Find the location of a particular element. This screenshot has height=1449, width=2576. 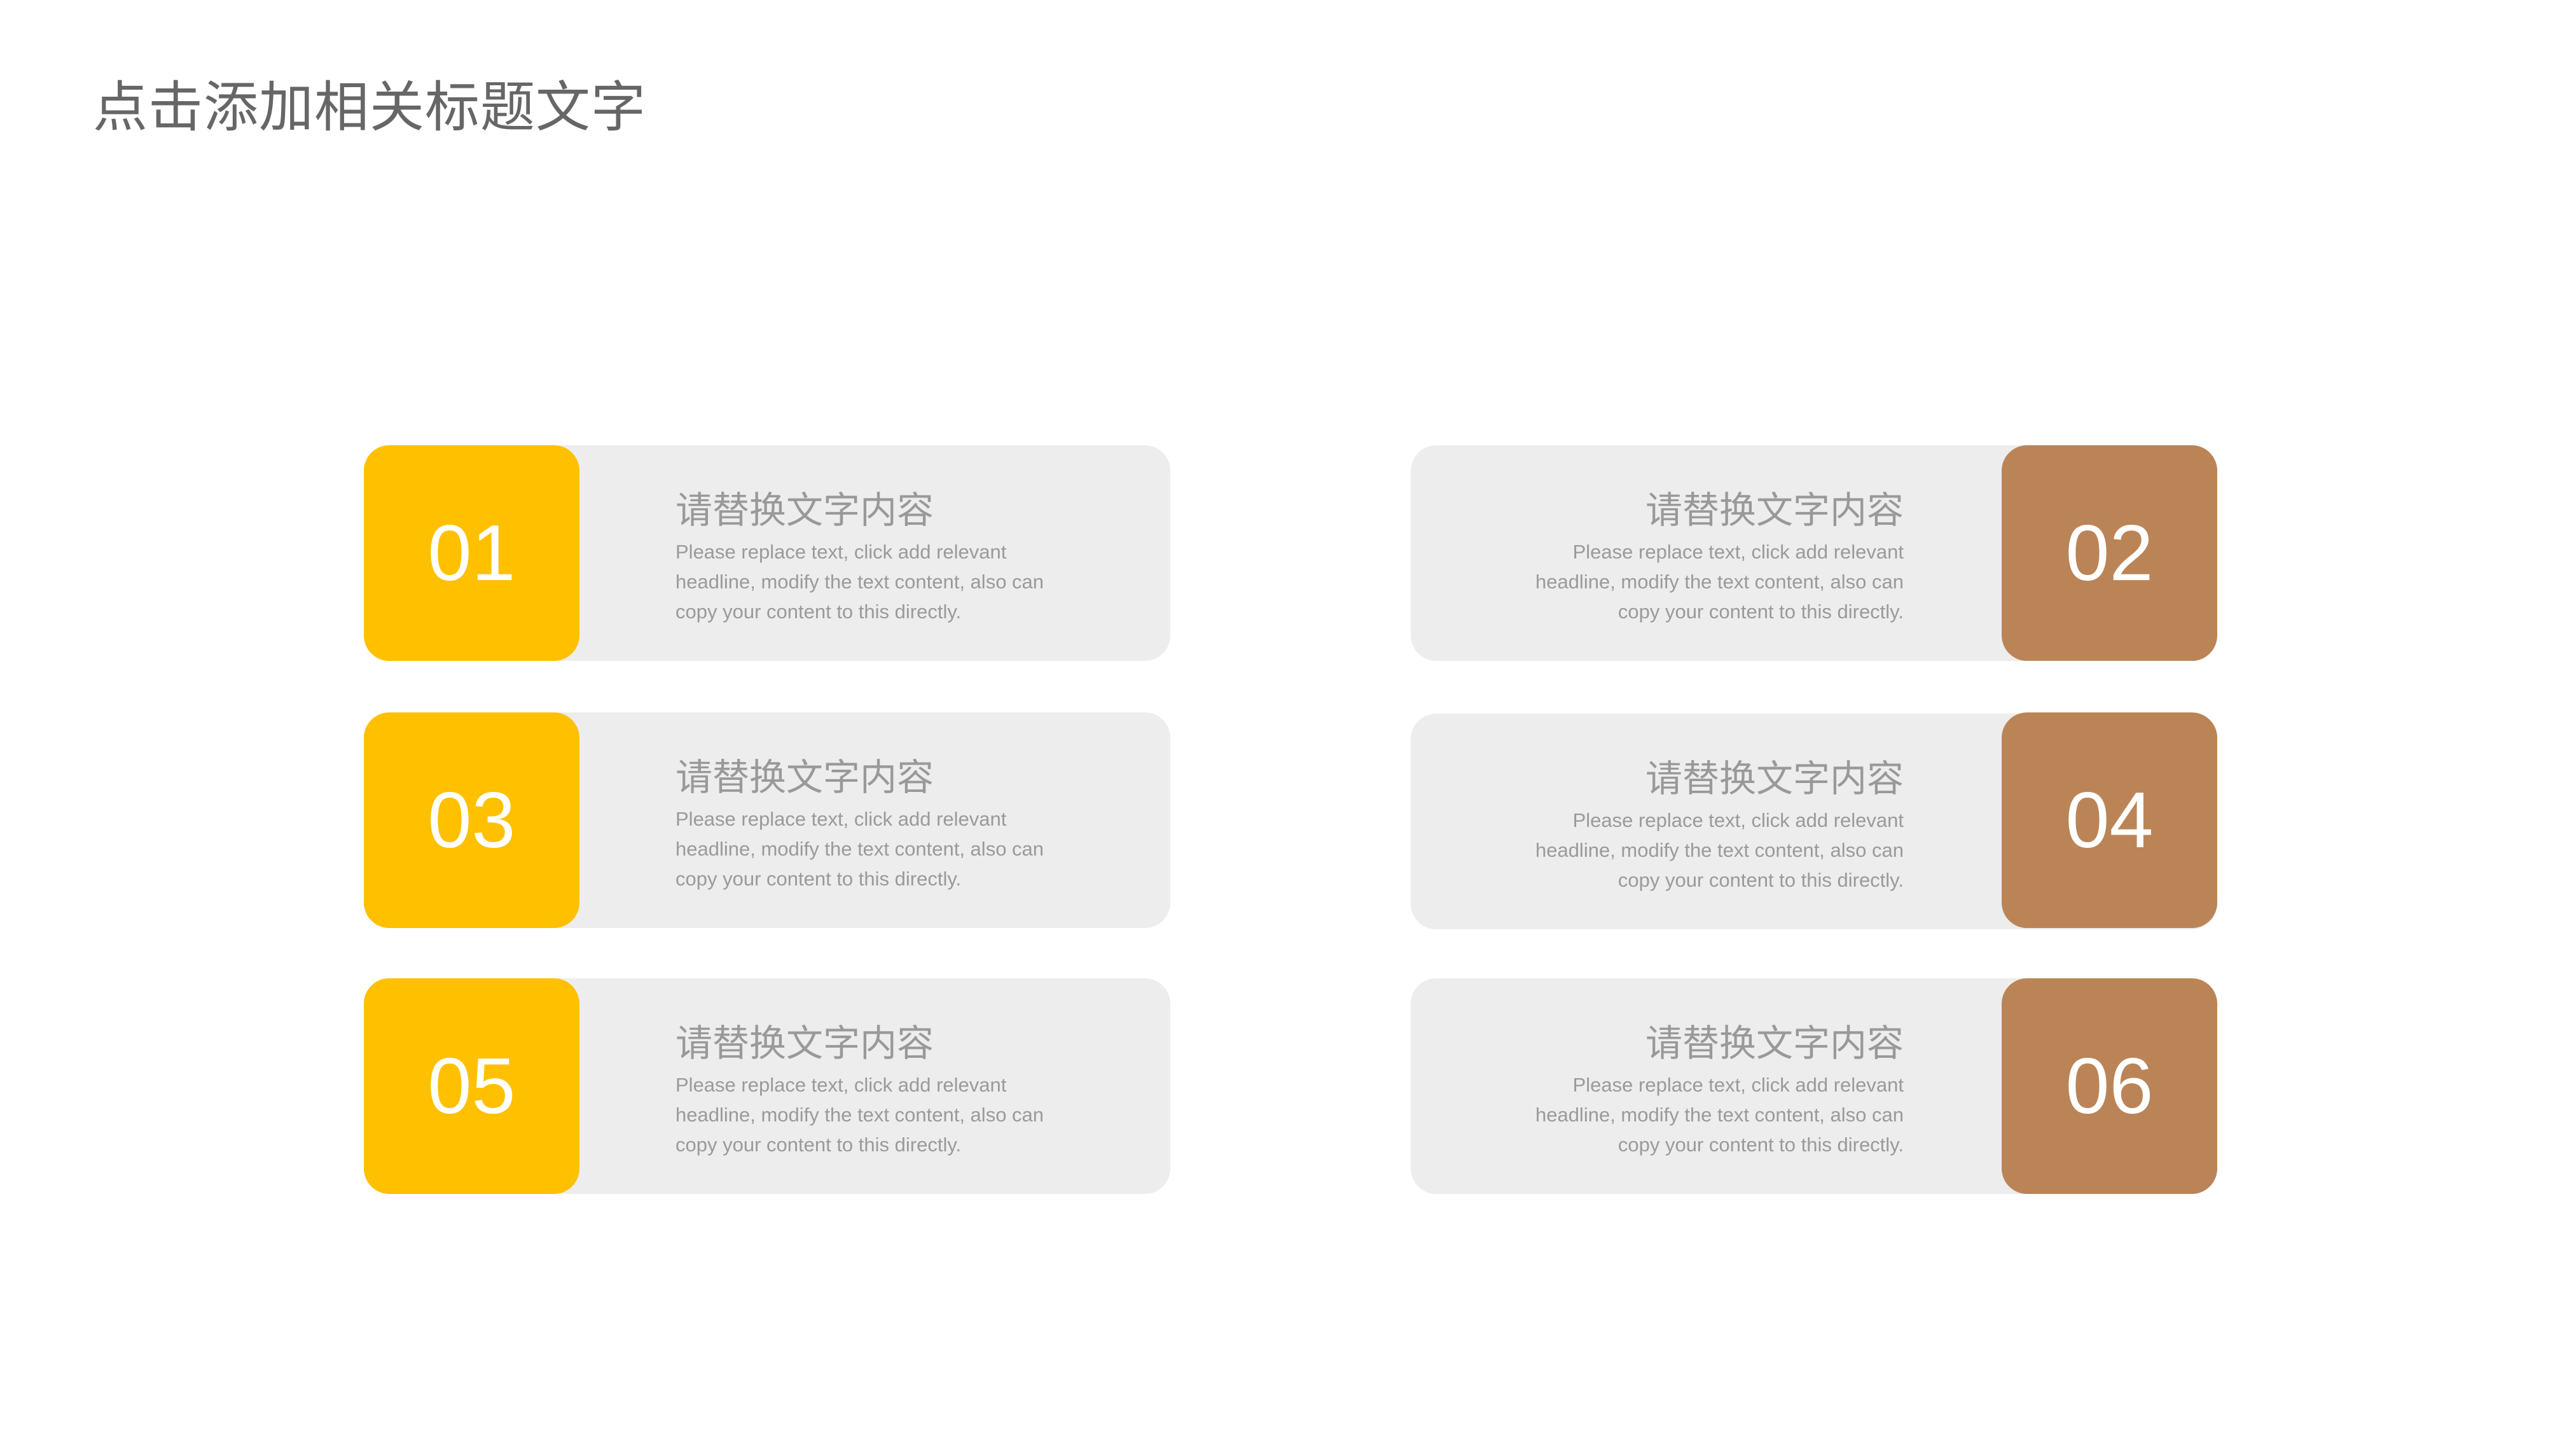

number-badge: 02 is located at coordinates (2109, 553).